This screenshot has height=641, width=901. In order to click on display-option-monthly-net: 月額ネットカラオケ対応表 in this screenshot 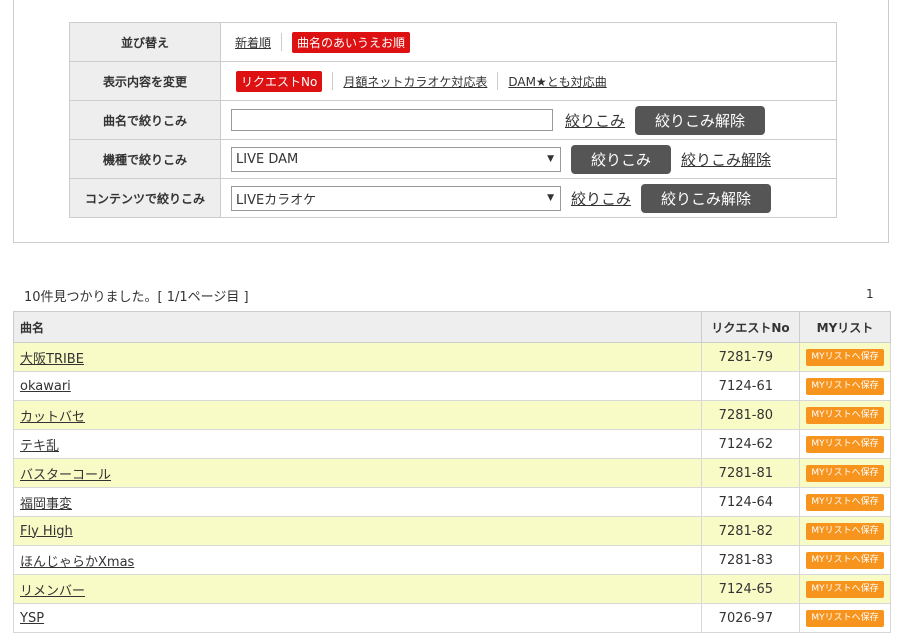, I will do `click(415, 81)`.